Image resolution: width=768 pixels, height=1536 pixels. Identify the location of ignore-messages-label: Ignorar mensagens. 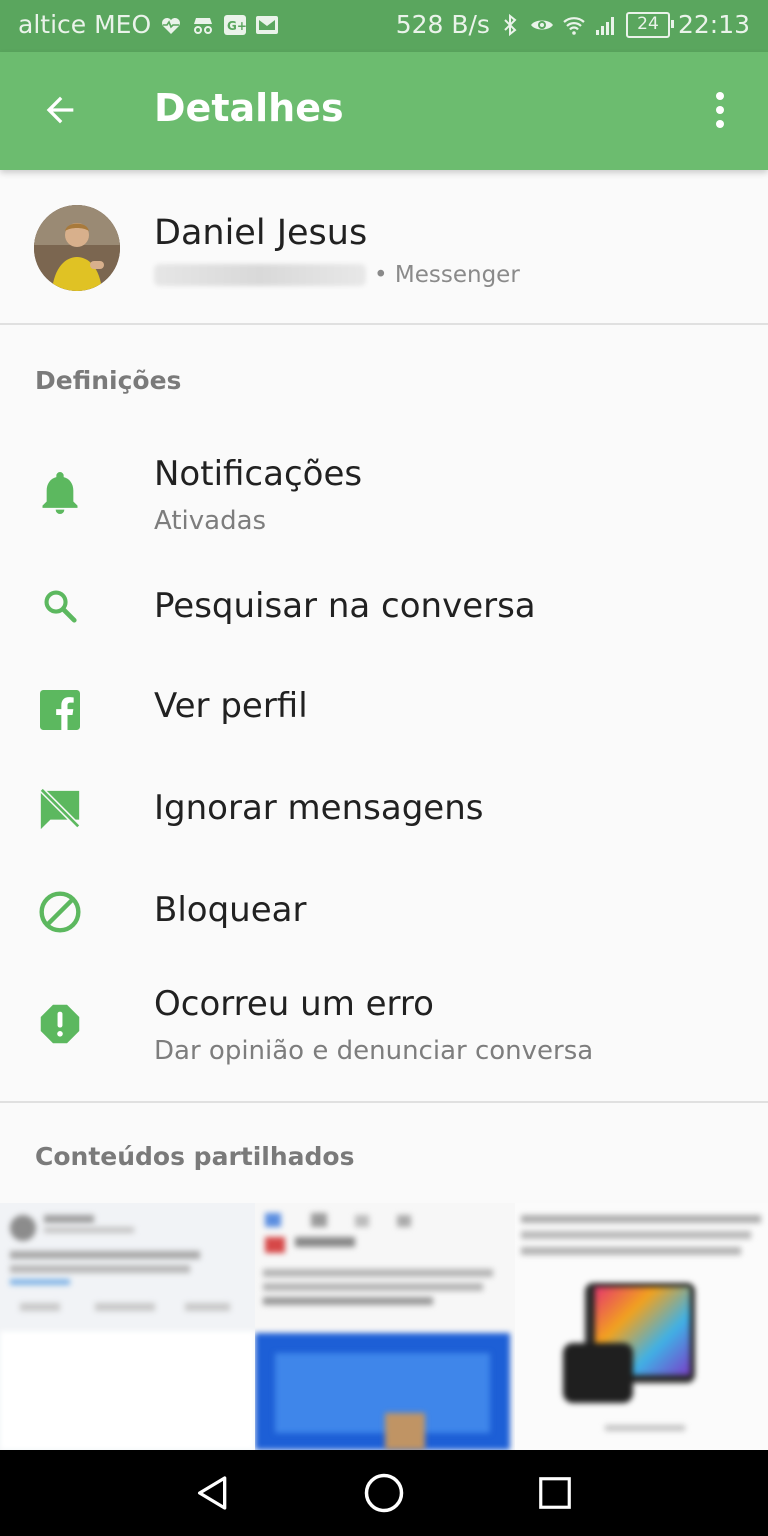
(319, 808).